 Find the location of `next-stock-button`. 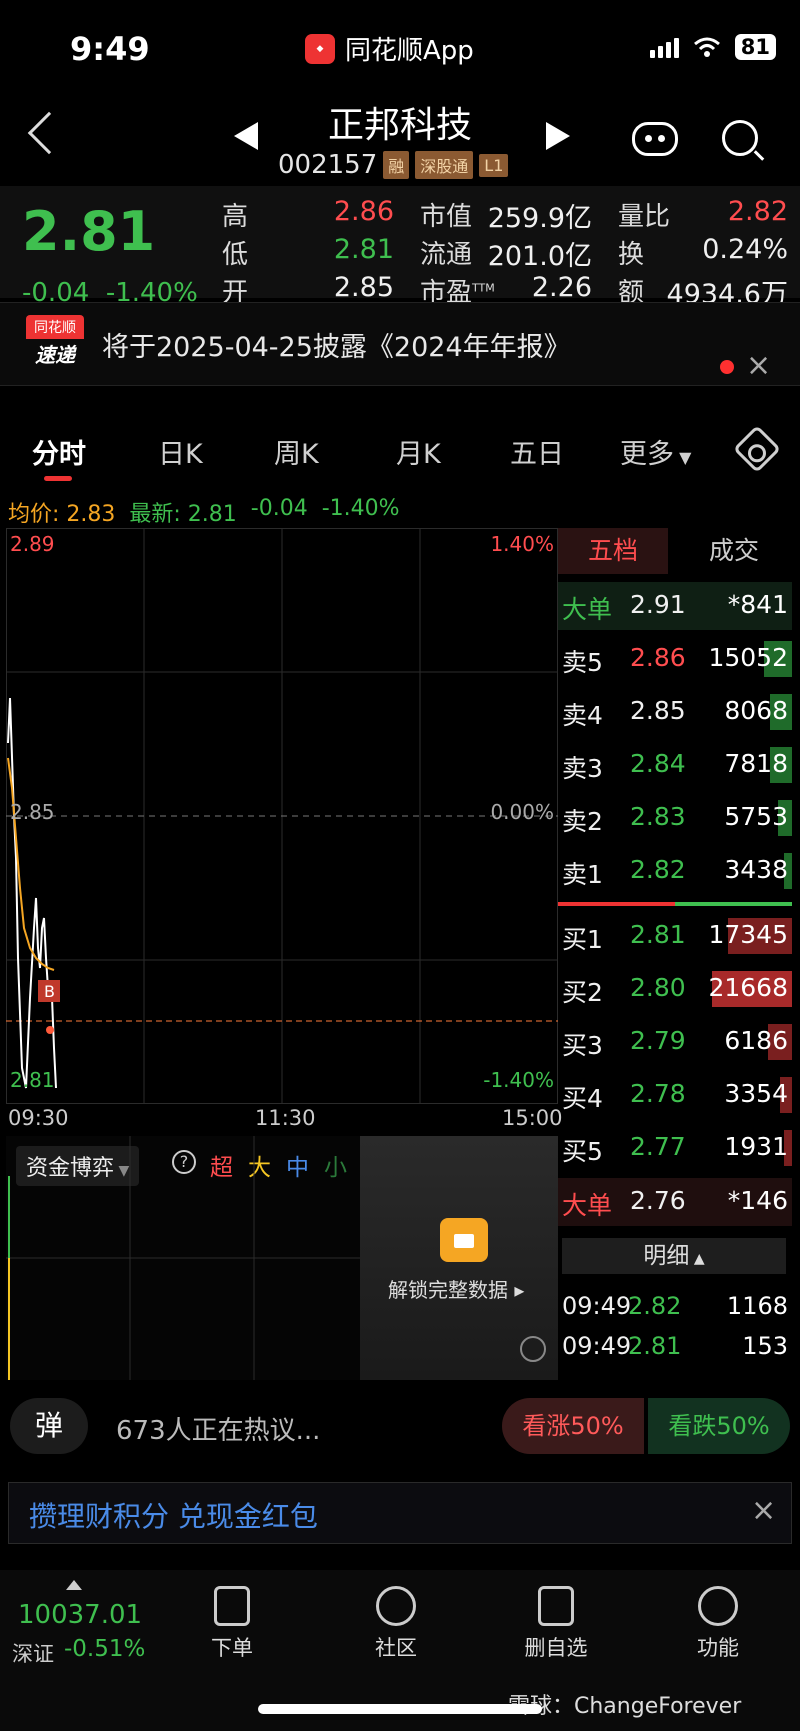

next-stock-button is located at coordinates (558, 136).